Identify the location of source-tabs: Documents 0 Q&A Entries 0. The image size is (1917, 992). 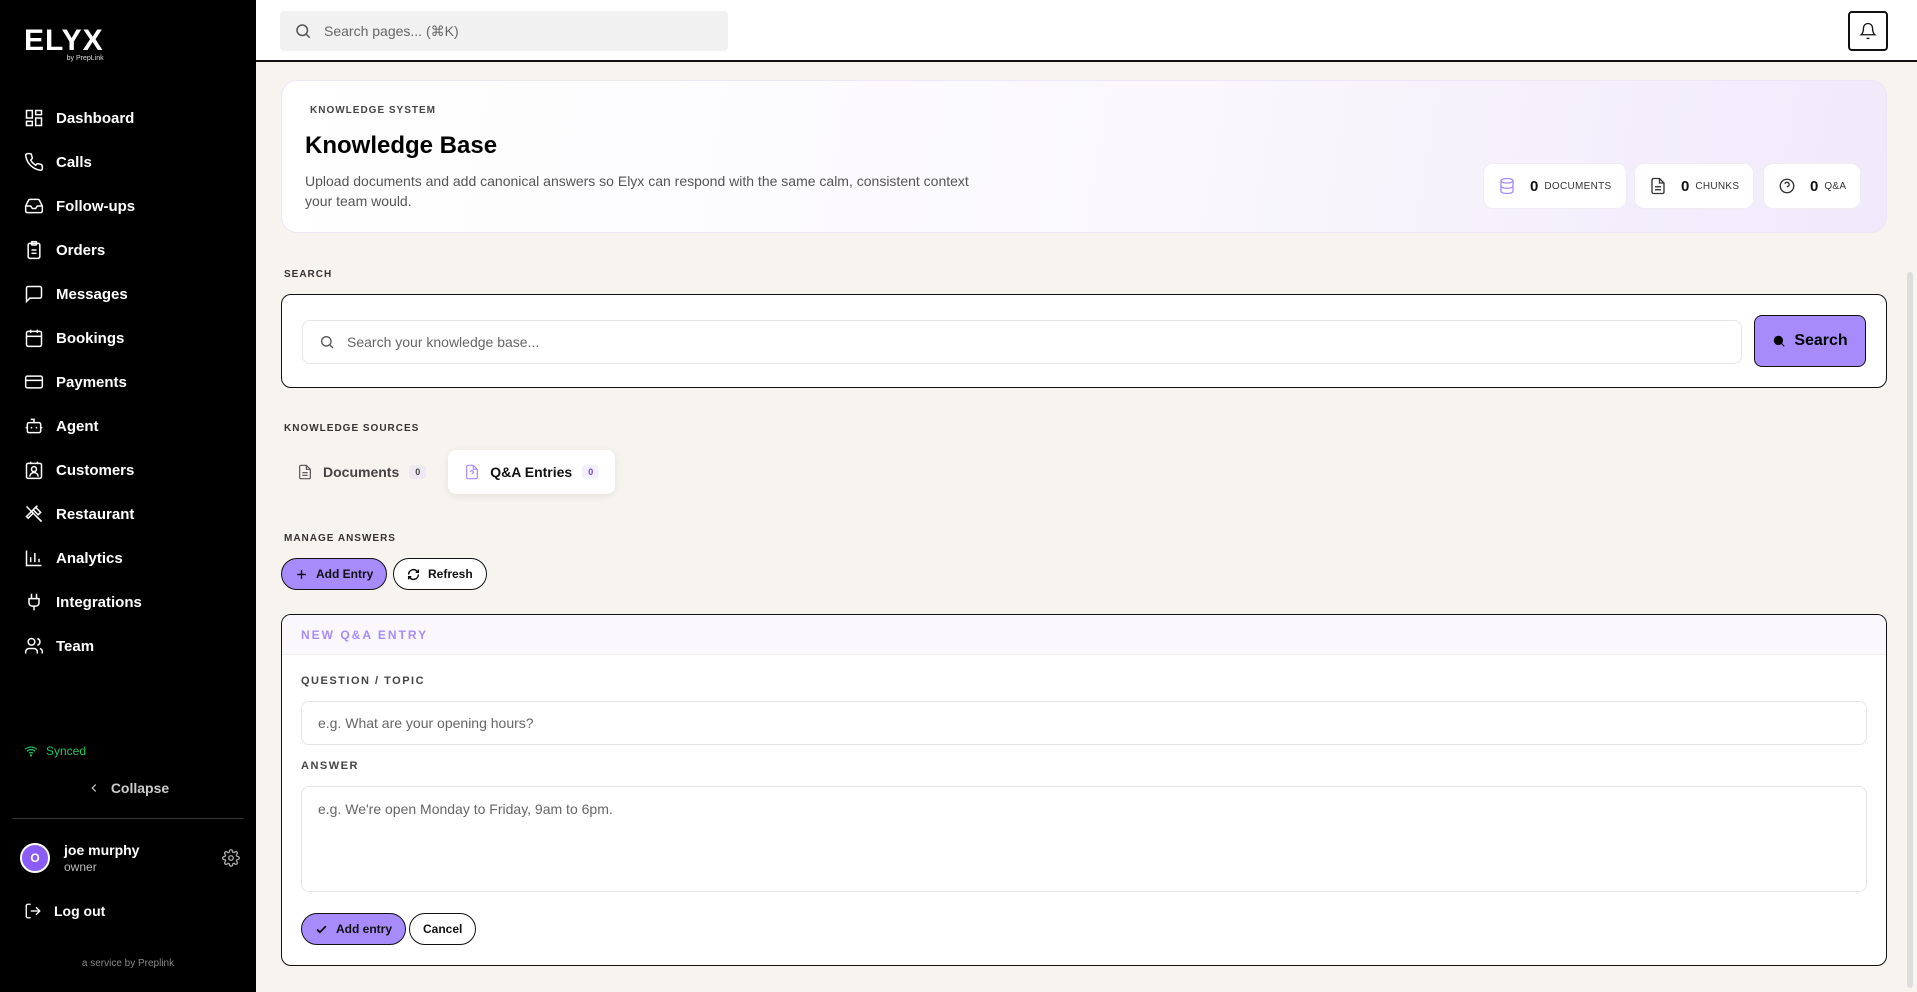
(451, 472).